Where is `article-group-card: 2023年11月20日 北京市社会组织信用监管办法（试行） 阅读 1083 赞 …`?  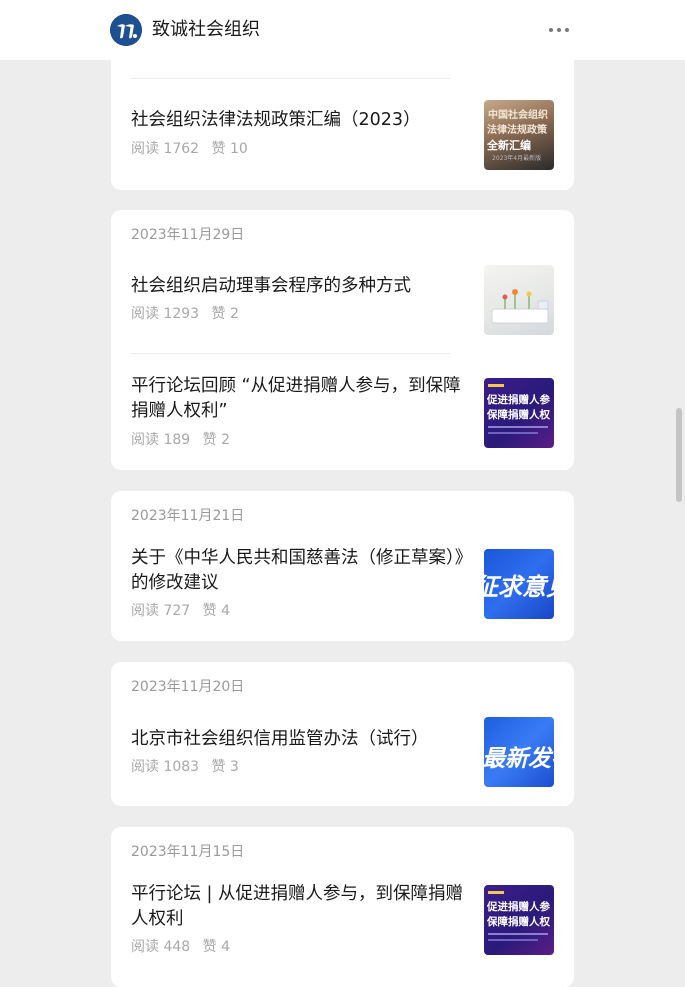 article-group-card: 2023年11月20日 北京市社会组织信用监管办法（试行） 阅读 1083 赞 … is located at coordinates (342, 734).